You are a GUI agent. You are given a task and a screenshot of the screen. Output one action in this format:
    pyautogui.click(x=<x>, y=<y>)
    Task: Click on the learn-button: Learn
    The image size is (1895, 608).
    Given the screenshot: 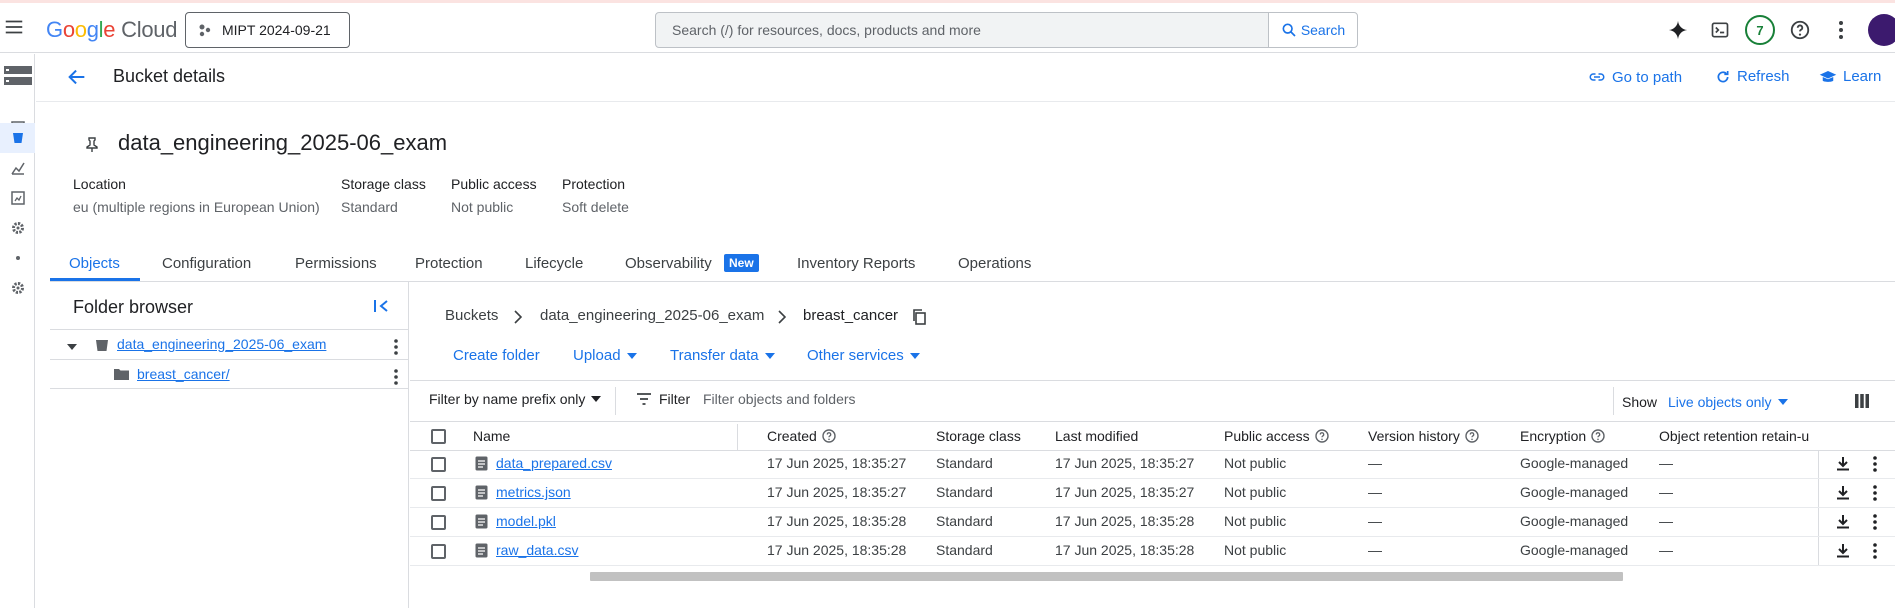 What is the action you would take?
    pyautogui.click(x=1850, y=76)
    